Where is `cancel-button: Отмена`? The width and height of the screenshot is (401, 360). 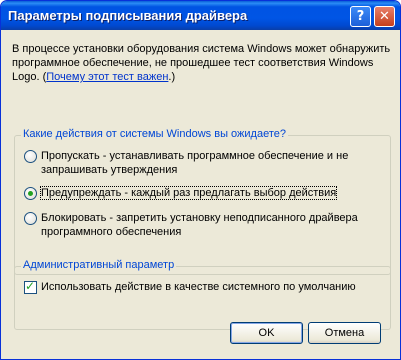 cancel-button: Отмена is located at coordinates (344, 333).